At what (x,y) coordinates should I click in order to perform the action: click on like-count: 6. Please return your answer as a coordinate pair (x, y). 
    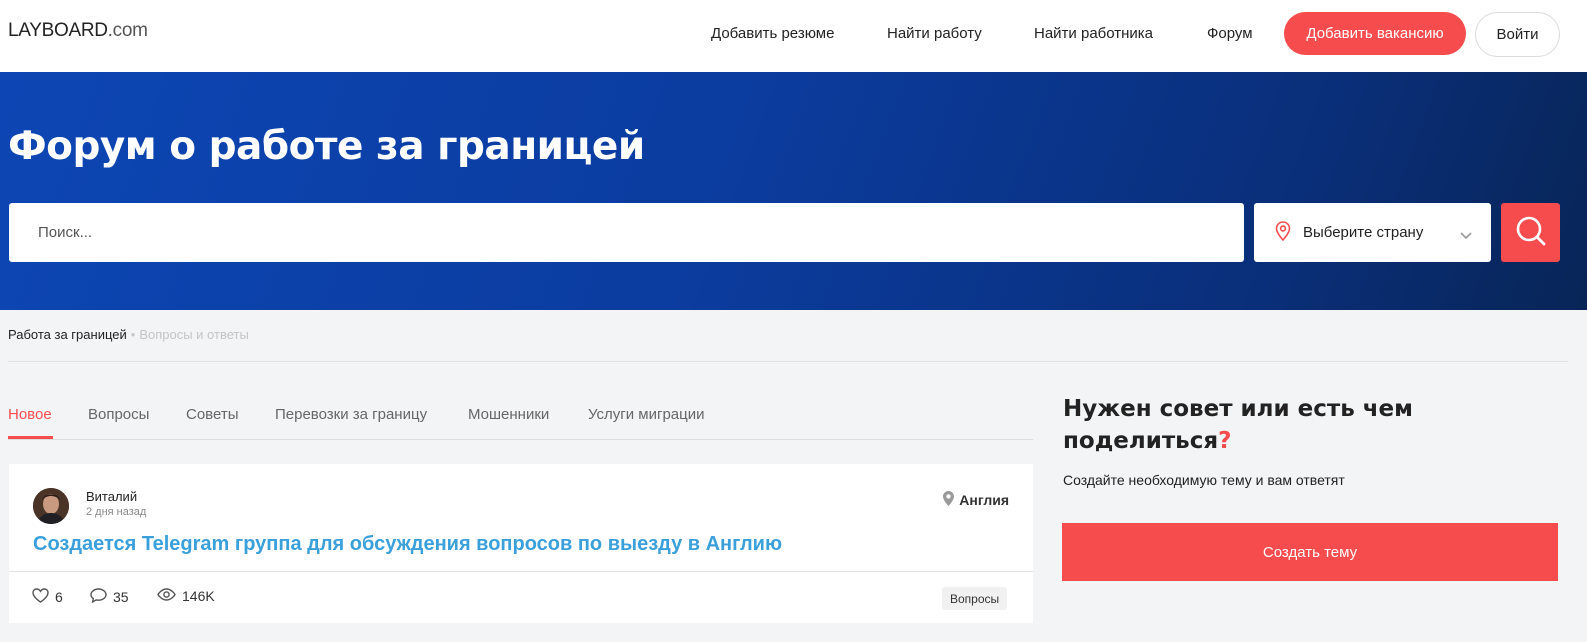
    Looking at the image, I should click on (59, 597).